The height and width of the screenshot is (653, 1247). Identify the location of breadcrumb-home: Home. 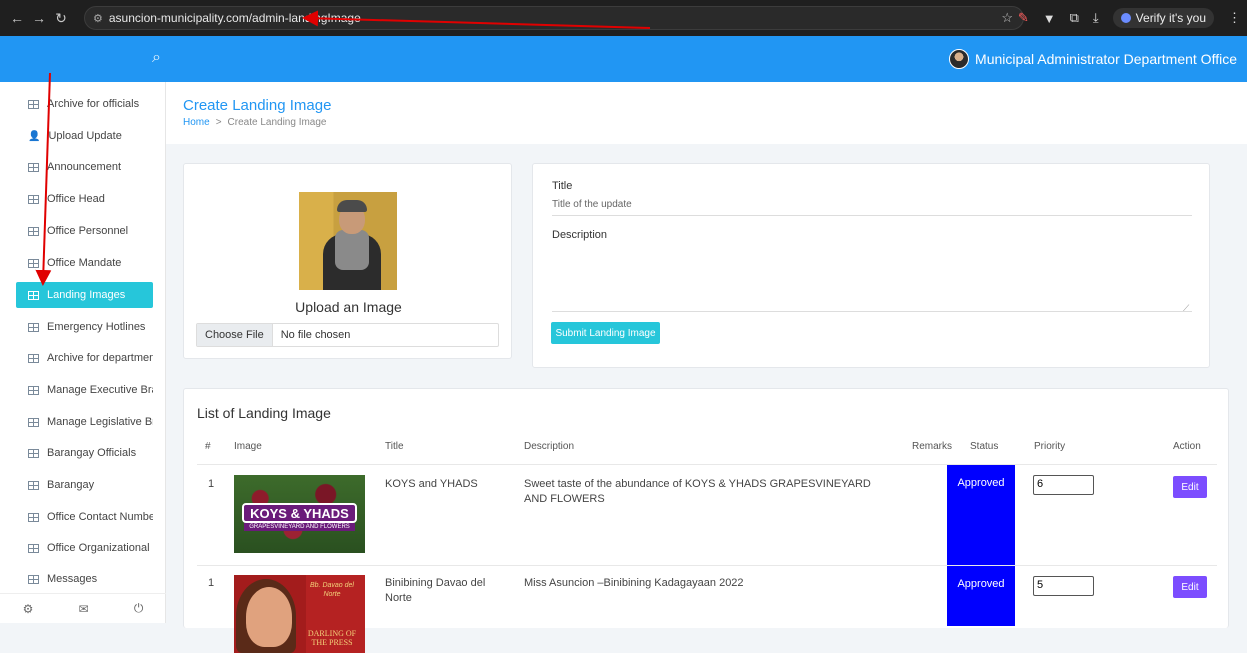
(196, 122).